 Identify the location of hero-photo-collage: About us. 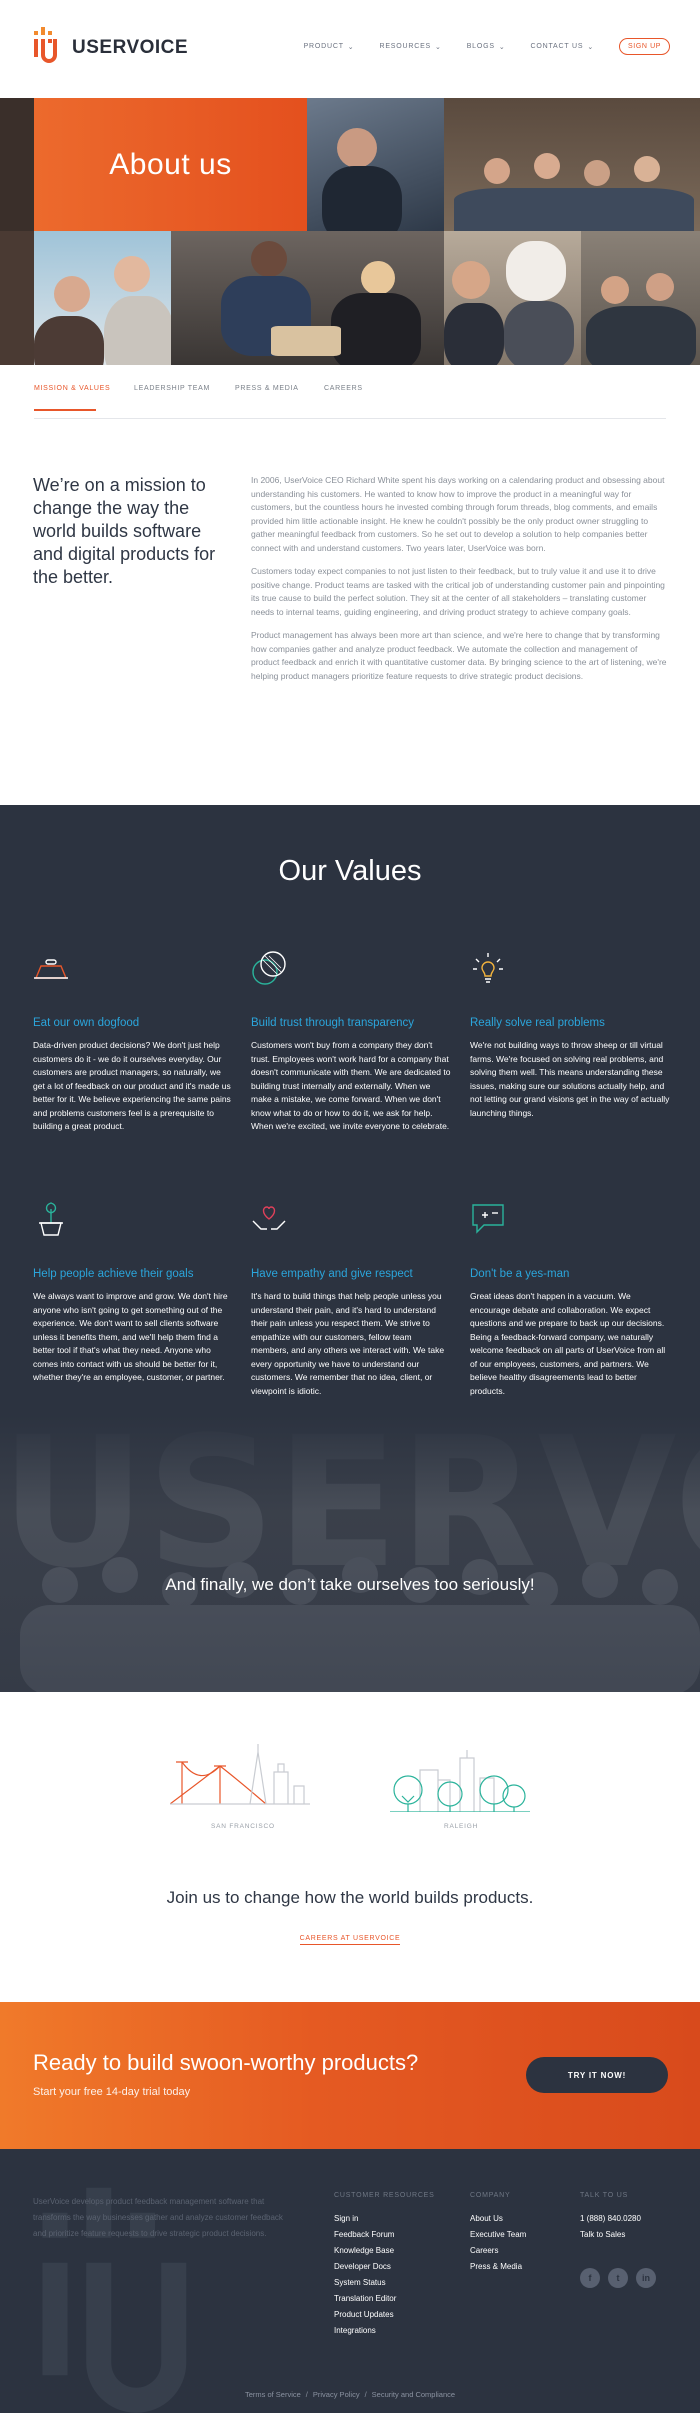
(350, 231).